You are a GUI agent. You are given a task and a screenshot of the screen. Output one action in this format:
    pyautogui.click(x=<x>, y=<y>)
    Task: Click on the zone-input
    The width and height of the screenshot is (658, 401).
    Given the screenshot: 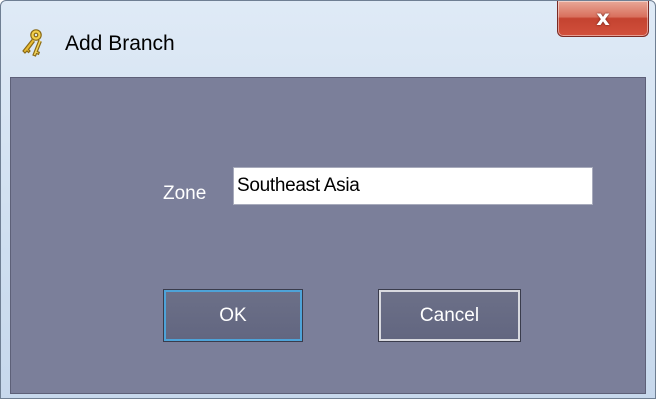 What is the action you would take?
    pyautogui.click(x=413, y=186)
    